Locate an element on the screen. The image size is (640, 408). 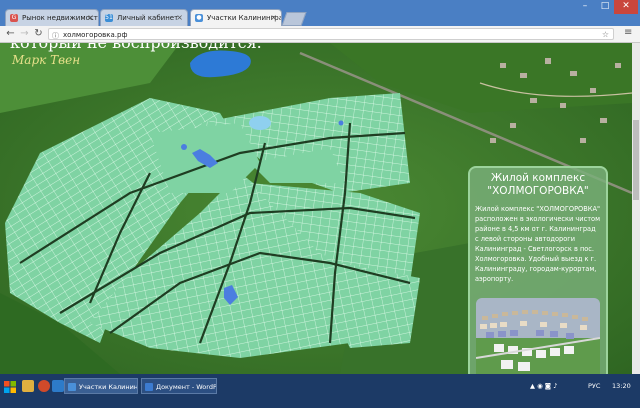
tab-personal-cabinet: 51 Личный кабинет × is located at coordinates (144, 17).